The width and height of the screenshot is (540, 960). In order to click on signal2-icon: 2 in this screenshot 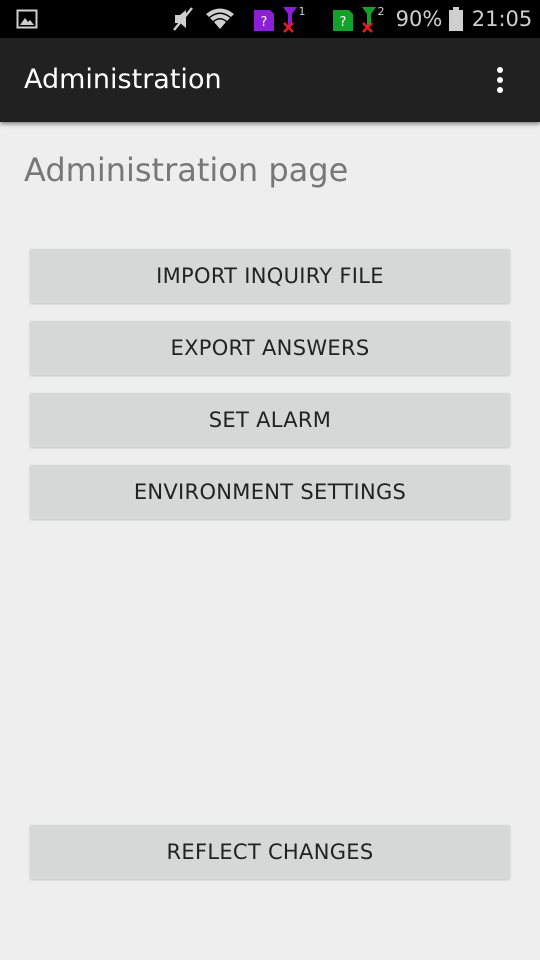, I will do `click(373, 19)`.